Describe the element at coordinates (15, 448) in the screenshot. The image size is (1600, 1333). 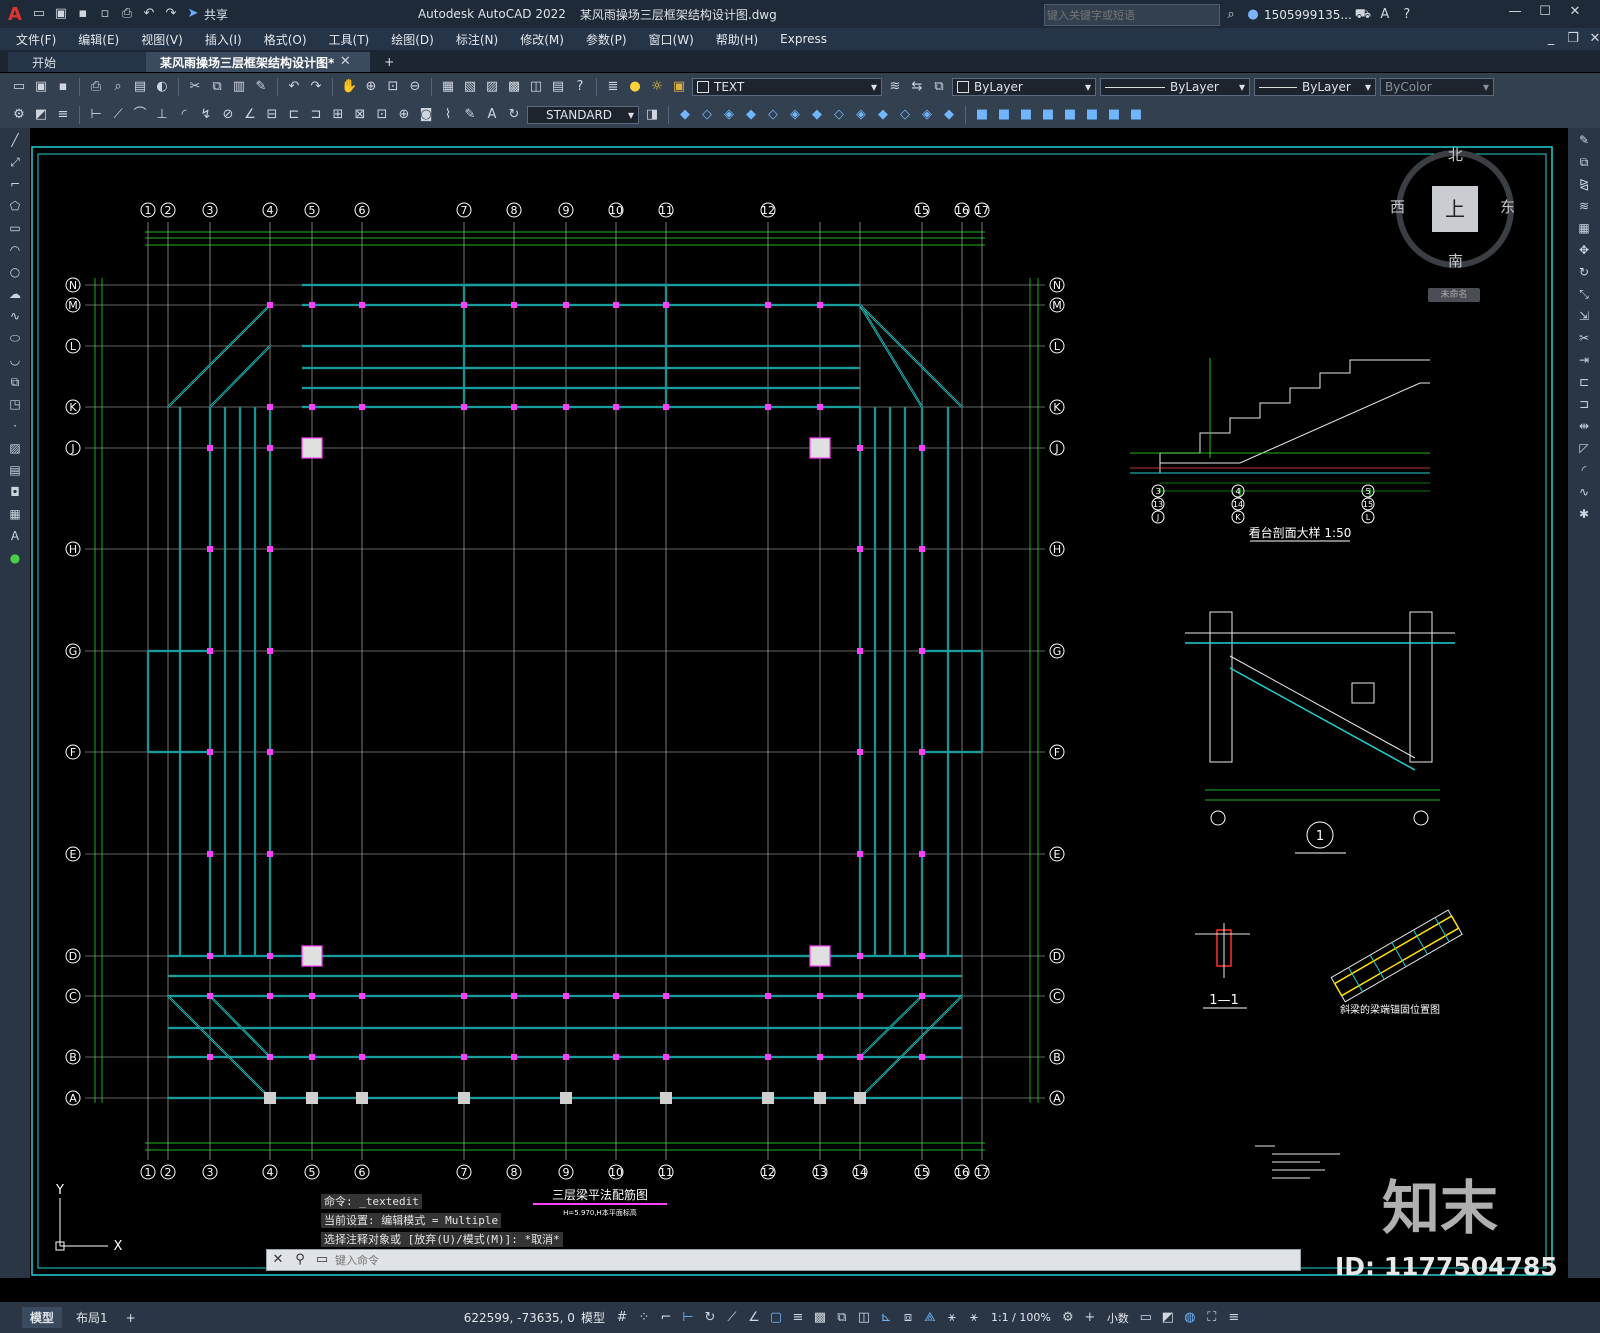
I see `hatch-icon: ▨` at that location.